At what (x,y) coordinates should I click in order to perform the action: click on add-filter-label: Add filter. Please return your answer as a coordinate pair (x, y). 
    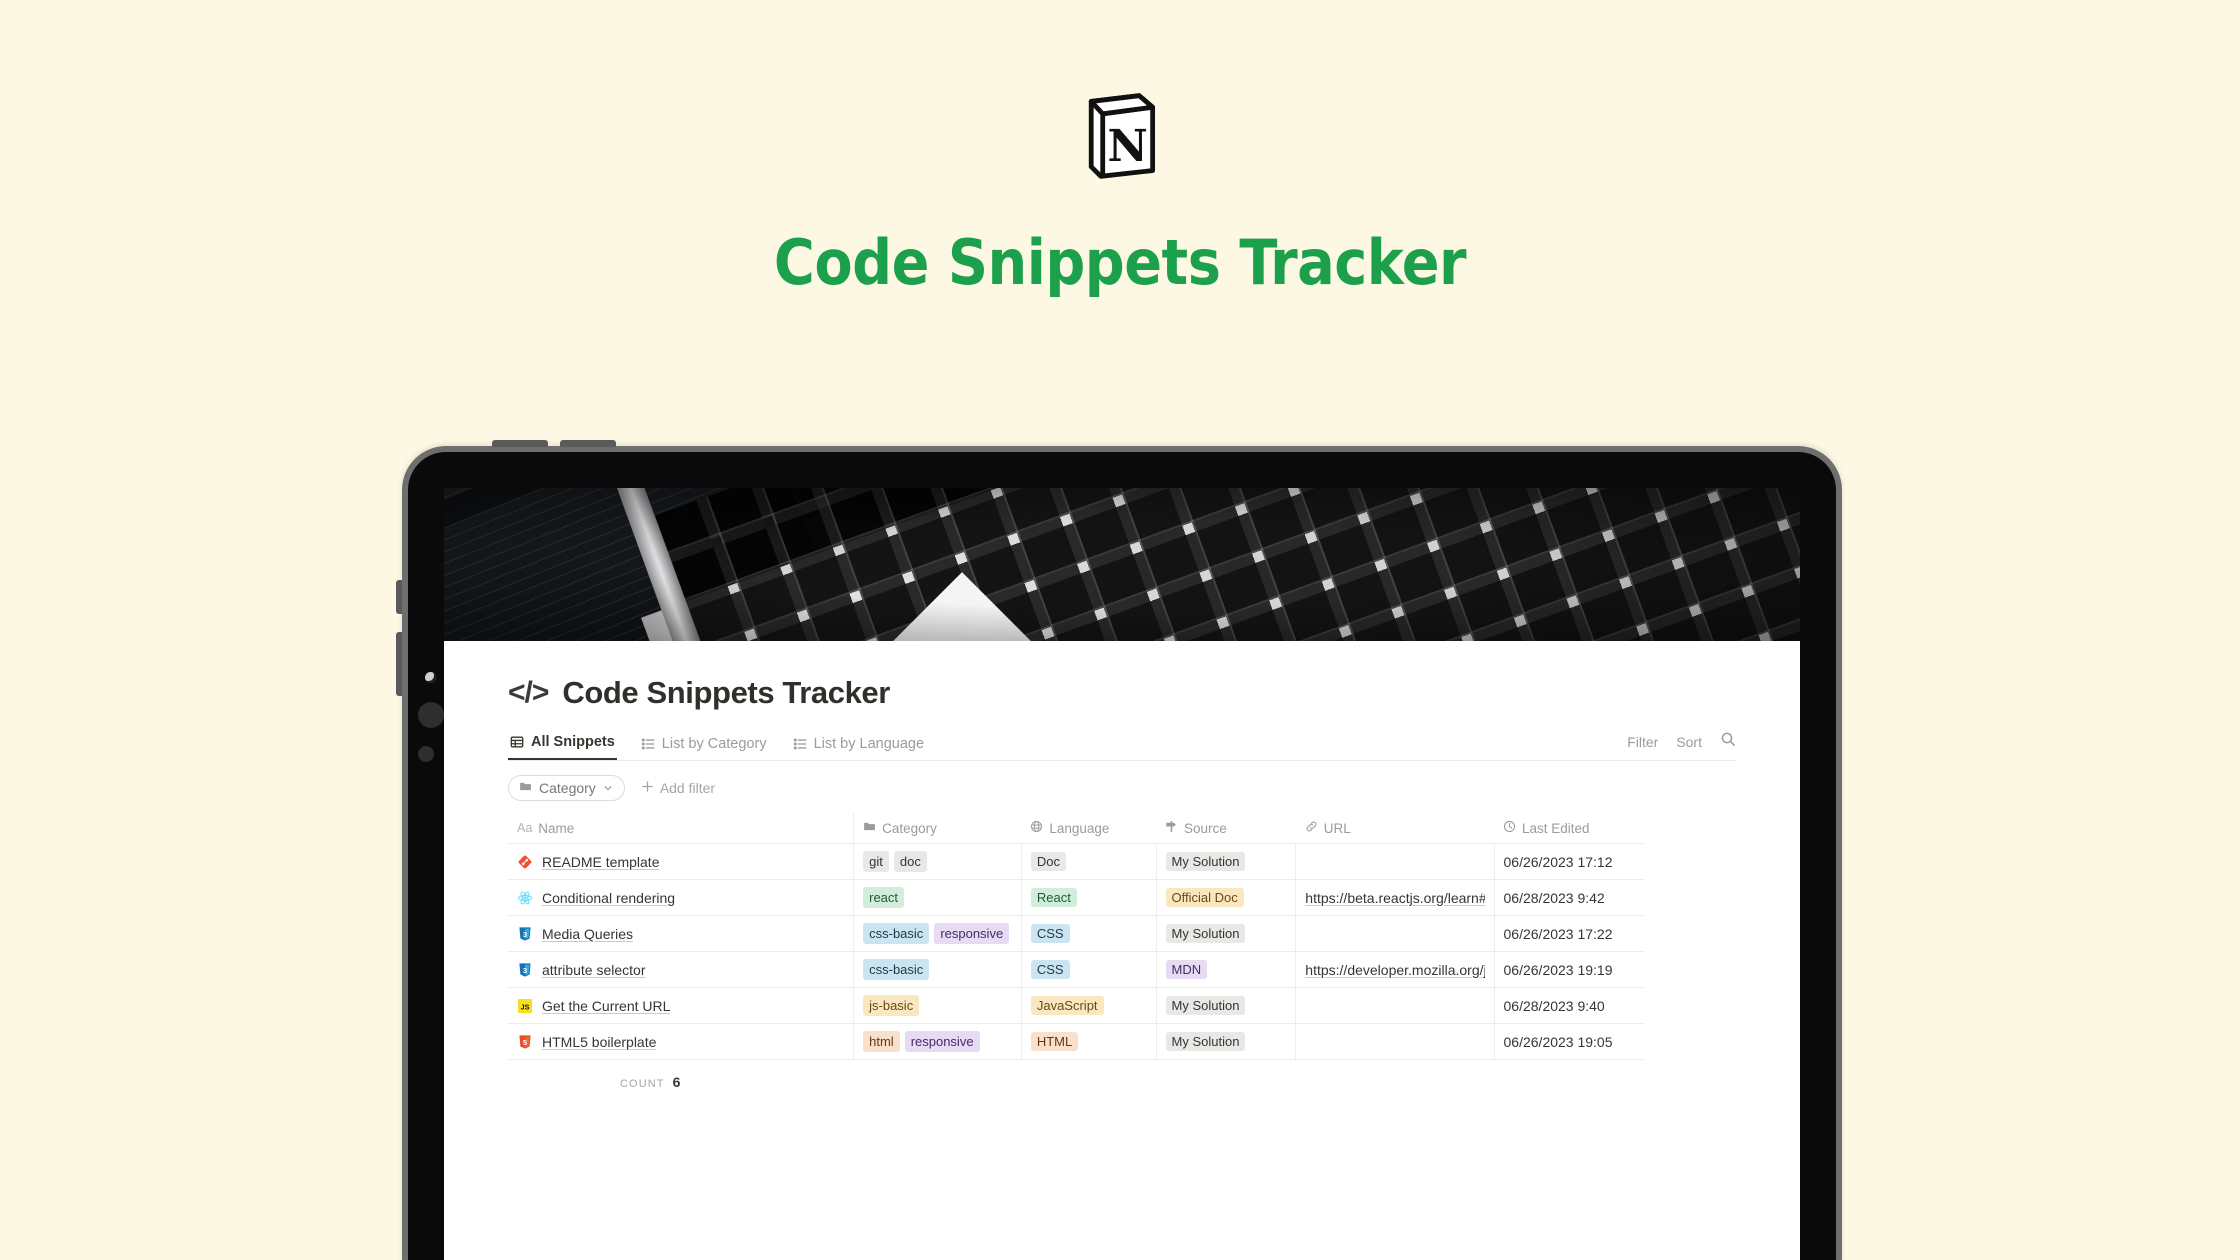
    Looking at the image, I should click on (687, 788).